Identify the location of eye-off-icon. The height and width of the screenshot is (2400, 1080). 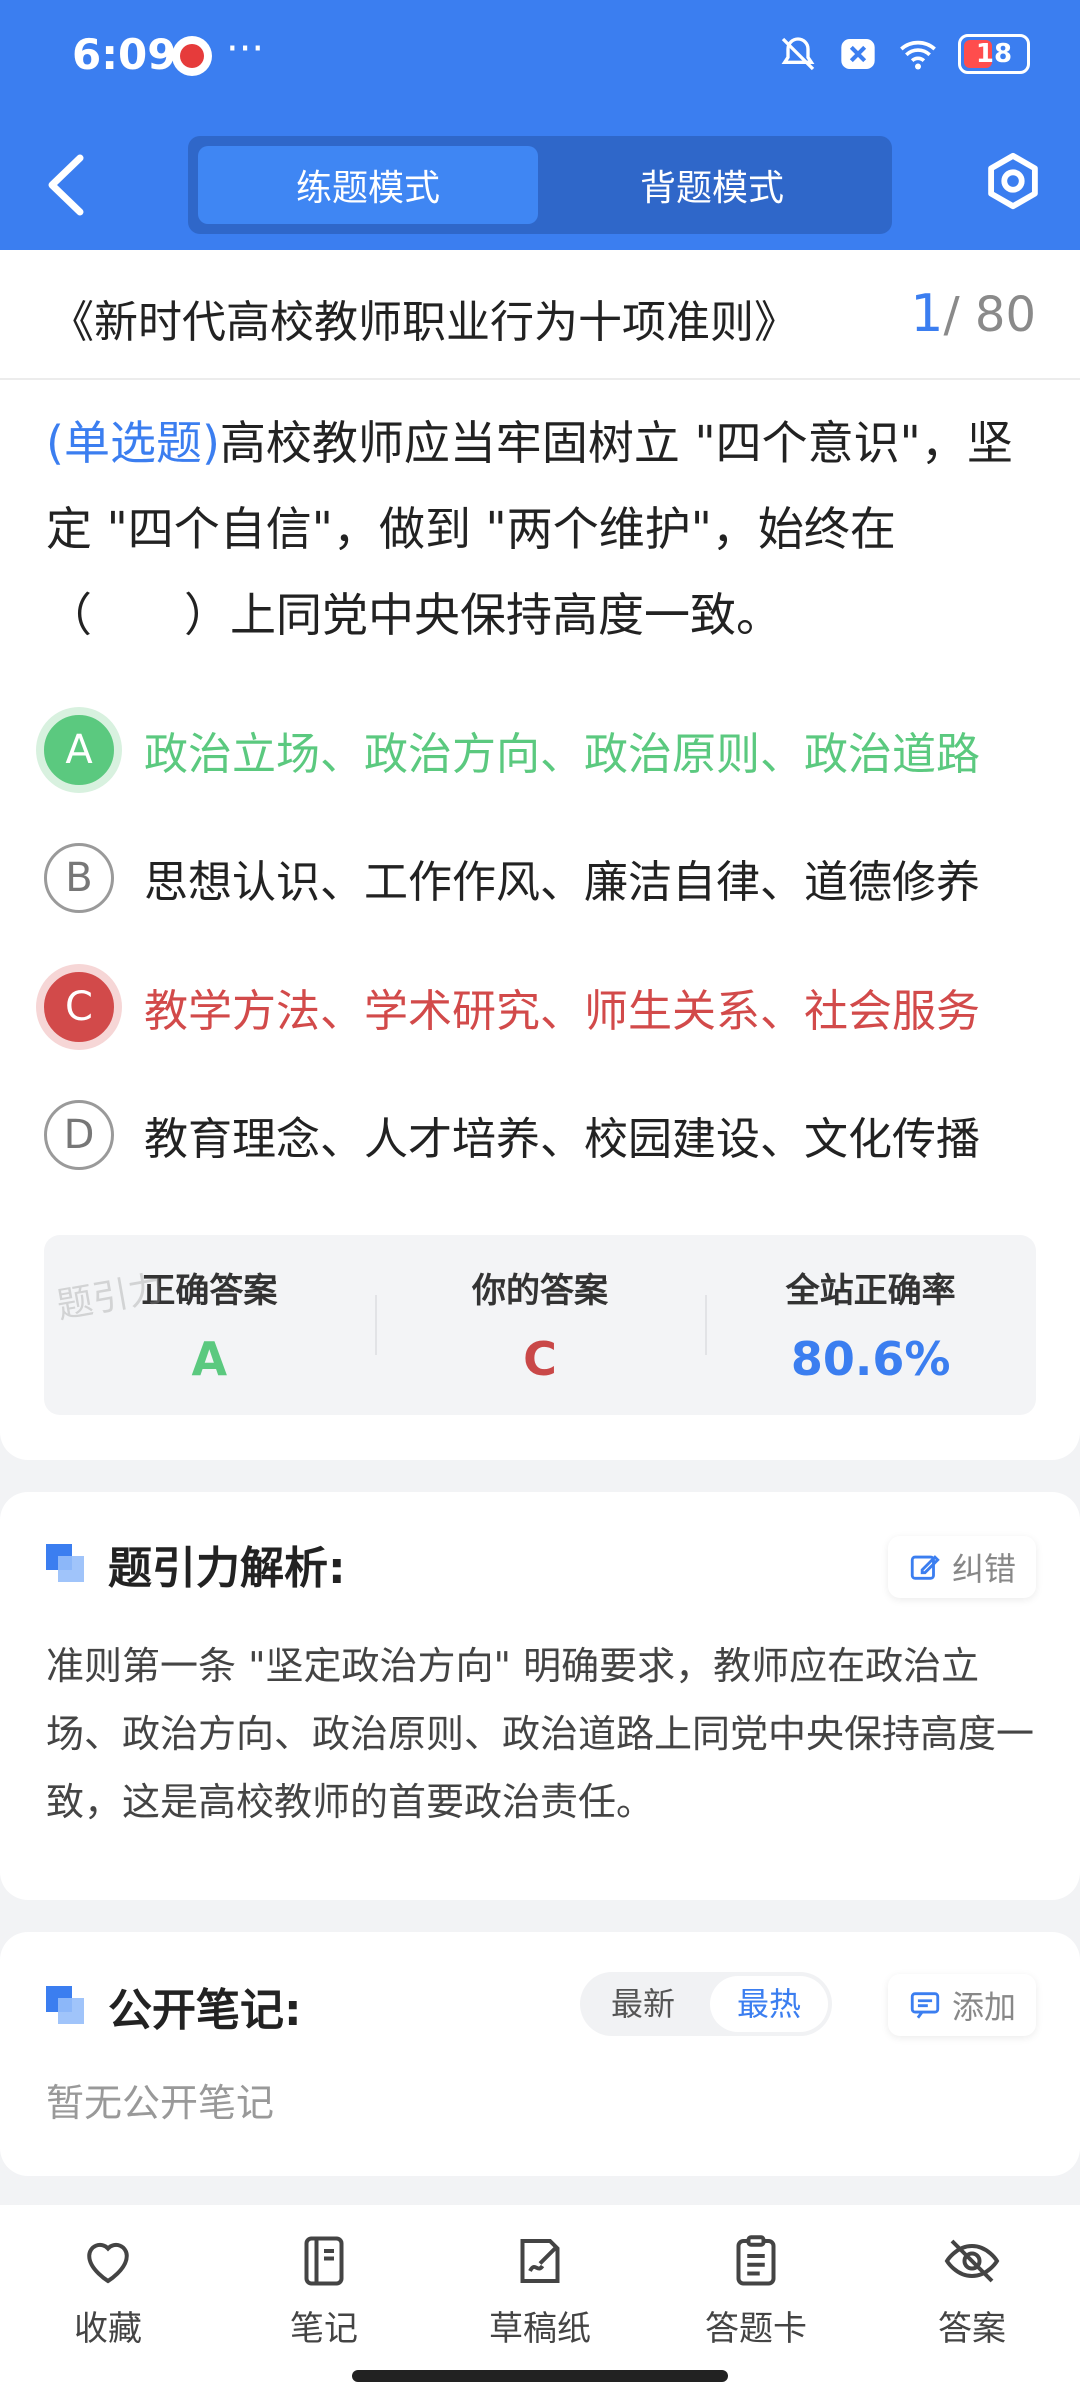
(972, 2261).